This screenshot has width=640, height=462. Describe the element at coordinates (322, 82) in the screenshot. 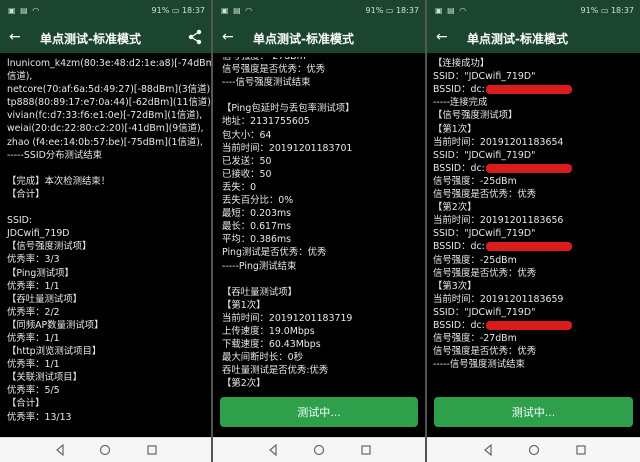

I see `log-line: ----信号强度测试结束` at that location.